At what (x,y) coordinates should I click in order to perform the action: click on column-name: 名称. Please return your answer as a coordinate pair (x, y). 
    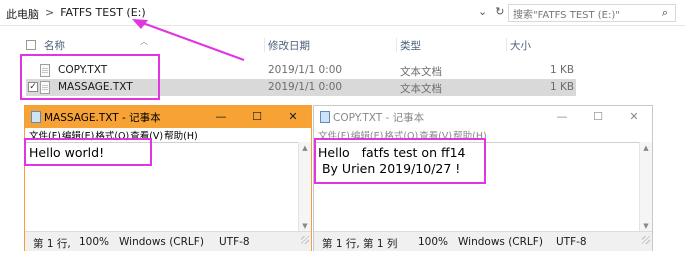
    Looking at the image, I should click on (54, 45).